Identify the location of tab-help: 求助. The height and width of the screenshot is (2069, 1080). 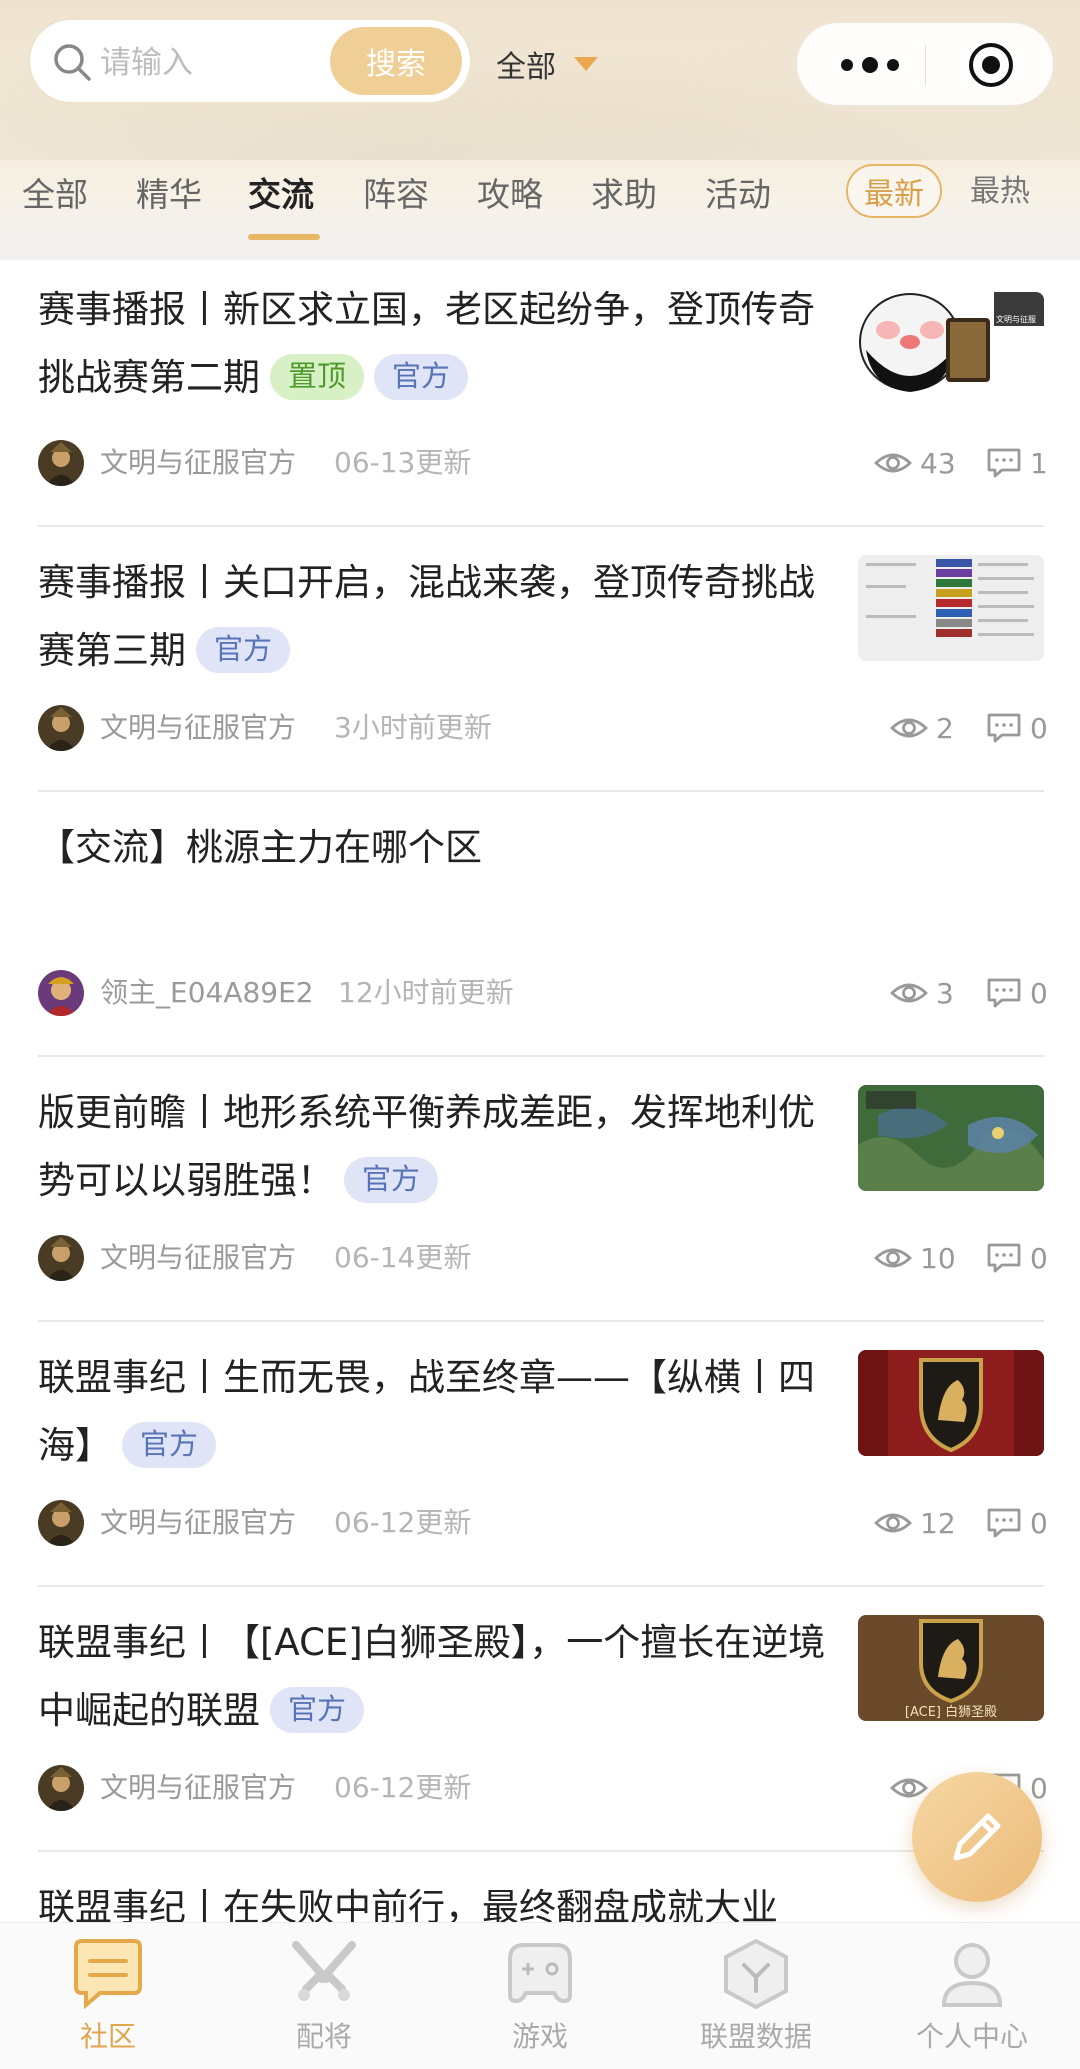
(624, 195).